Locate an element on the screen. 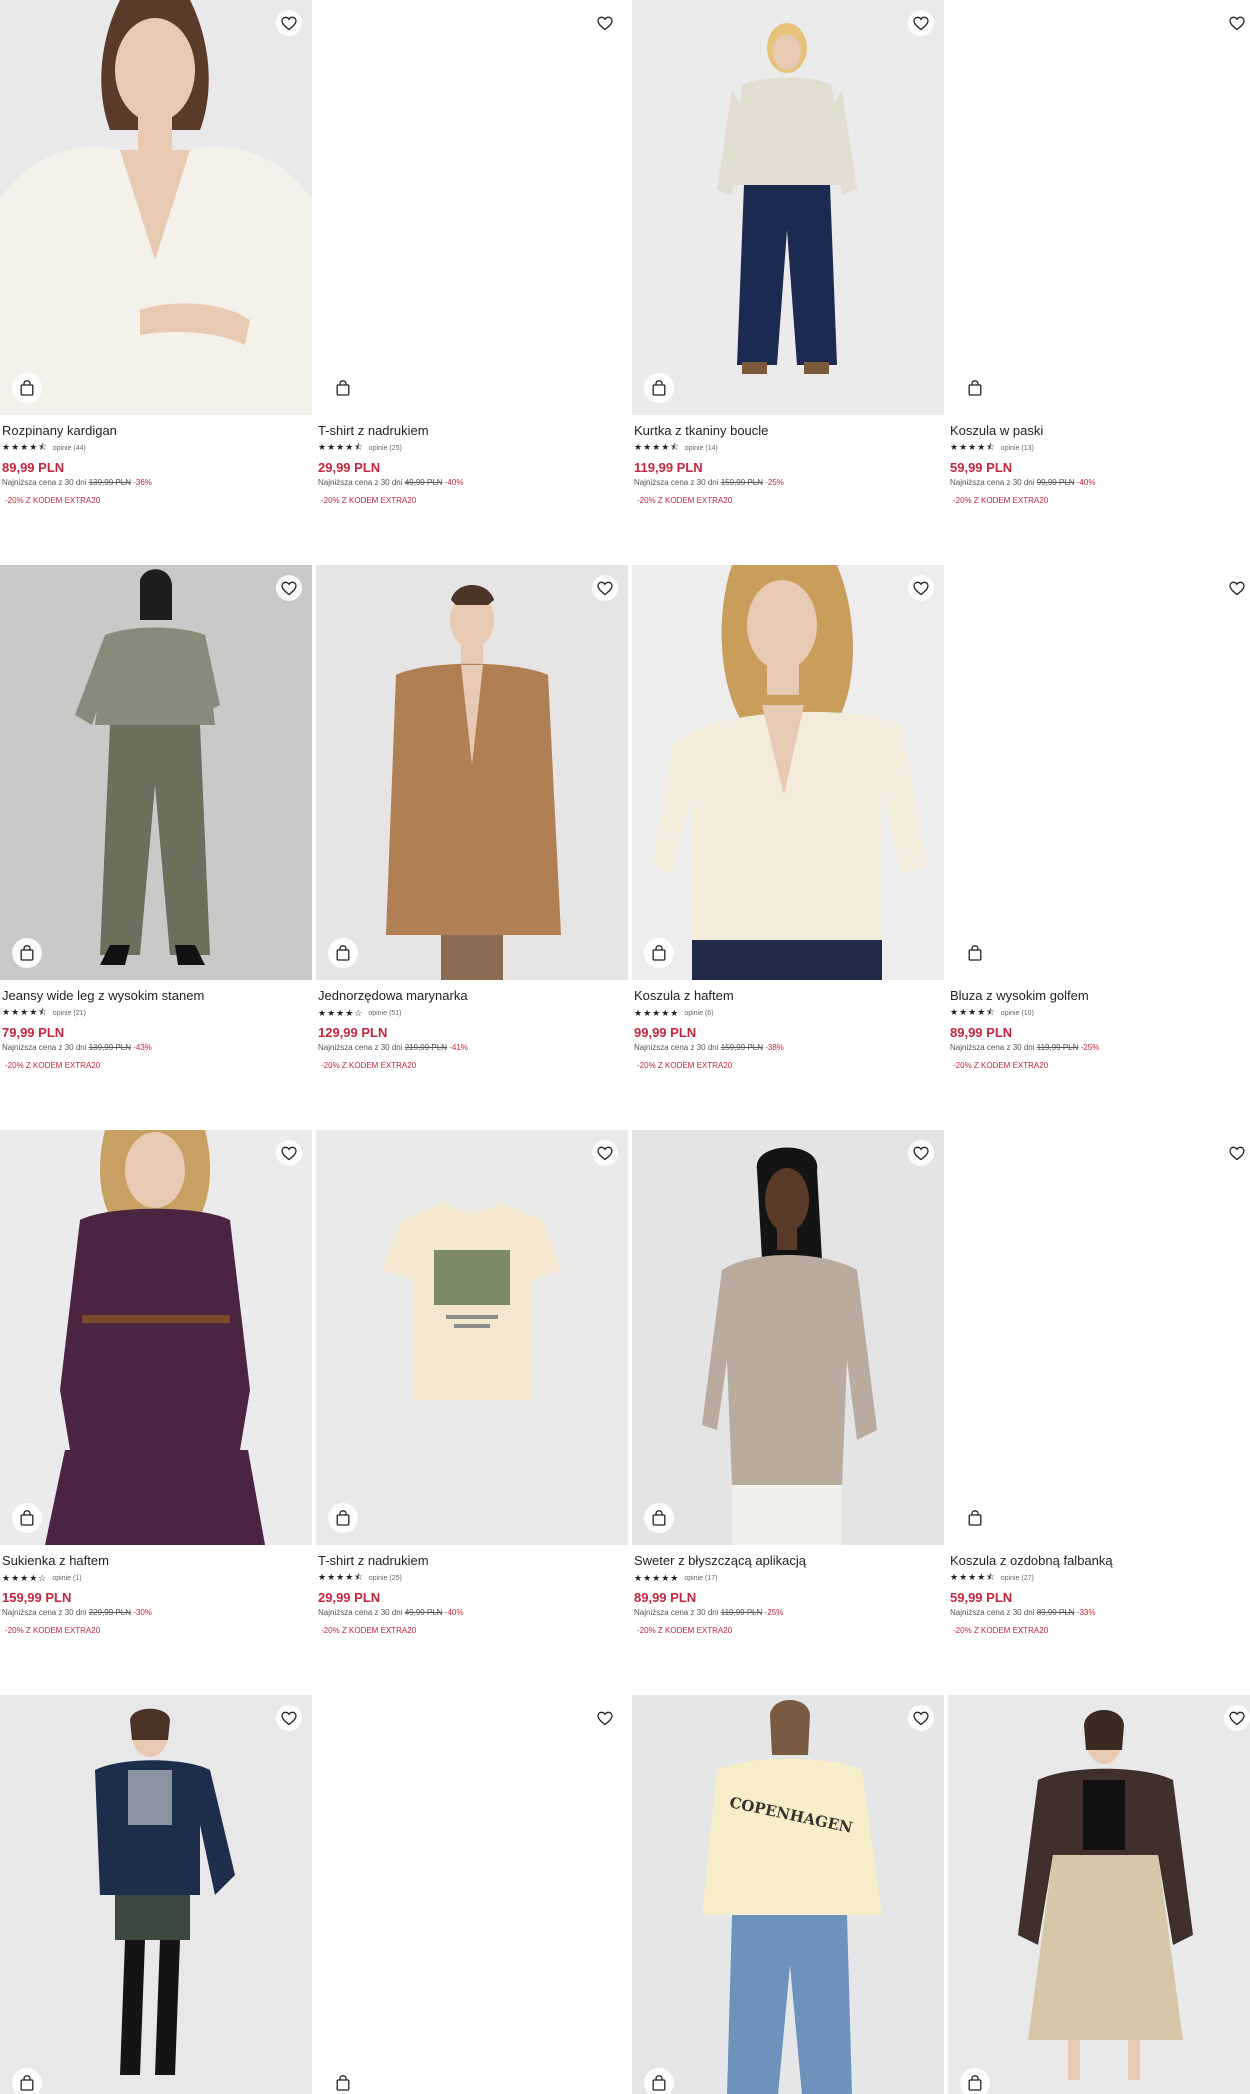 The width and height of the screenshot is (1250, 2094). review-count: opinie (27) is located at coordinates (1017, 1578).